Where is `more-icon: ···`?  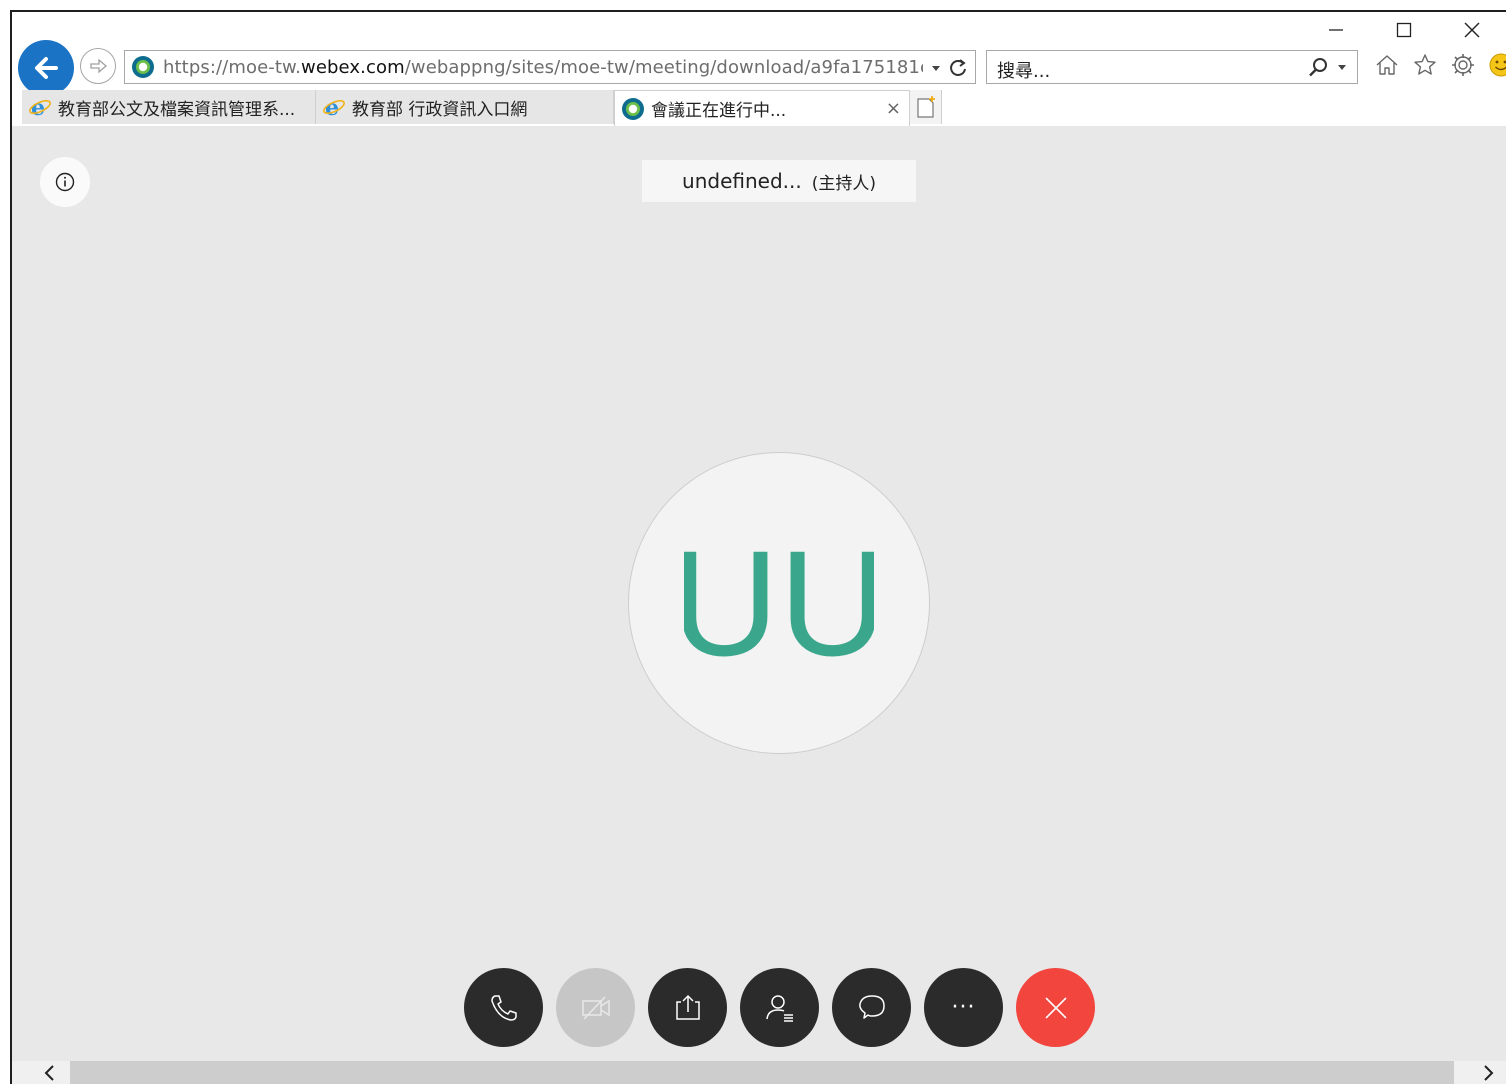 more-icon: ··· is located at coordinates (963, 1007).